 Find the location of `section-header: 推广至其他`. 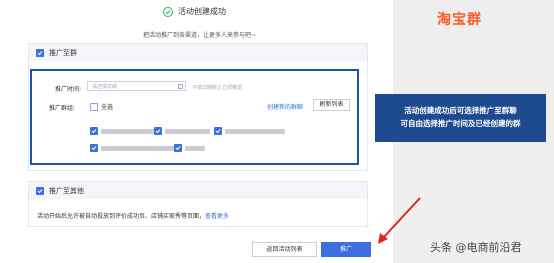

section-header: 推广至其他 is located at coordinates (198, 190).